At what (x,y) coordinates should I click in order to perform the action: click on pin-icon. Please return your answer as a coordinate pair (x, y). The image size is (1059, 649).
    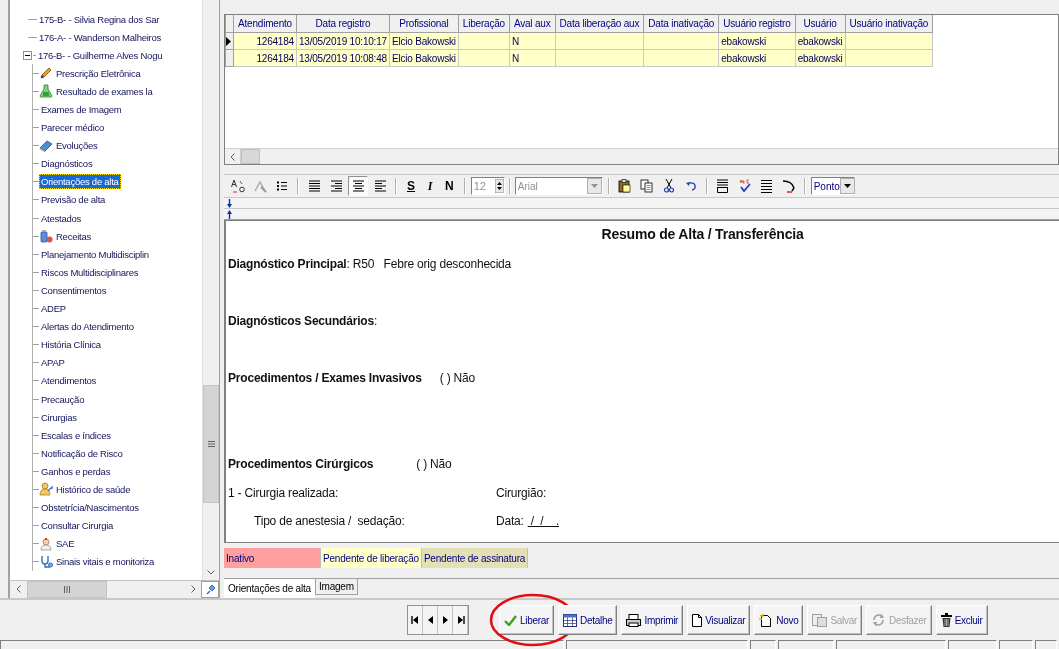
    Looking at the image, I should click on (210, 589).